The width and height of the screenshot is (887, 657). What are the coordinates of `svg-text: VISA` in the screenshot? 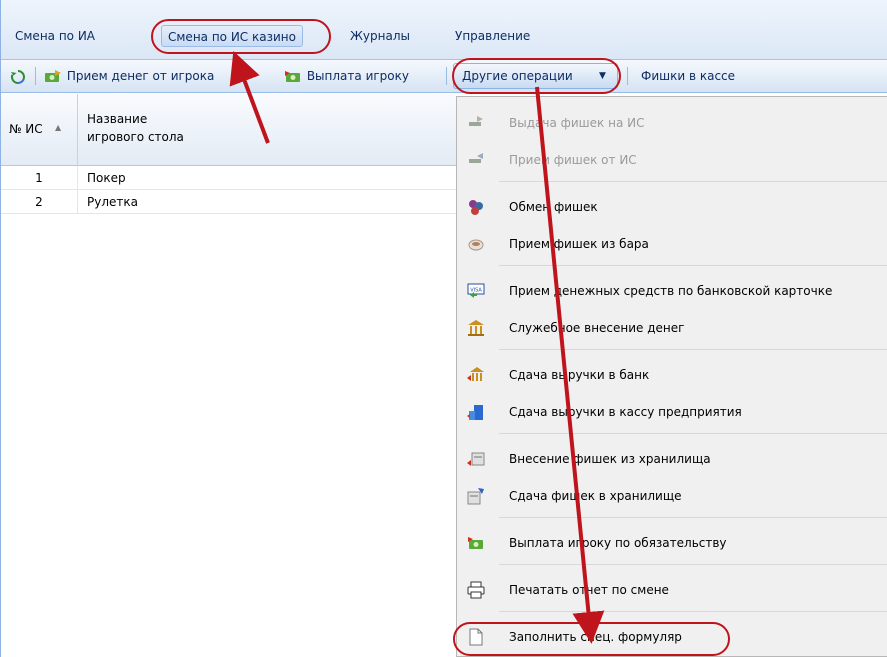 It's located at (476, 291).